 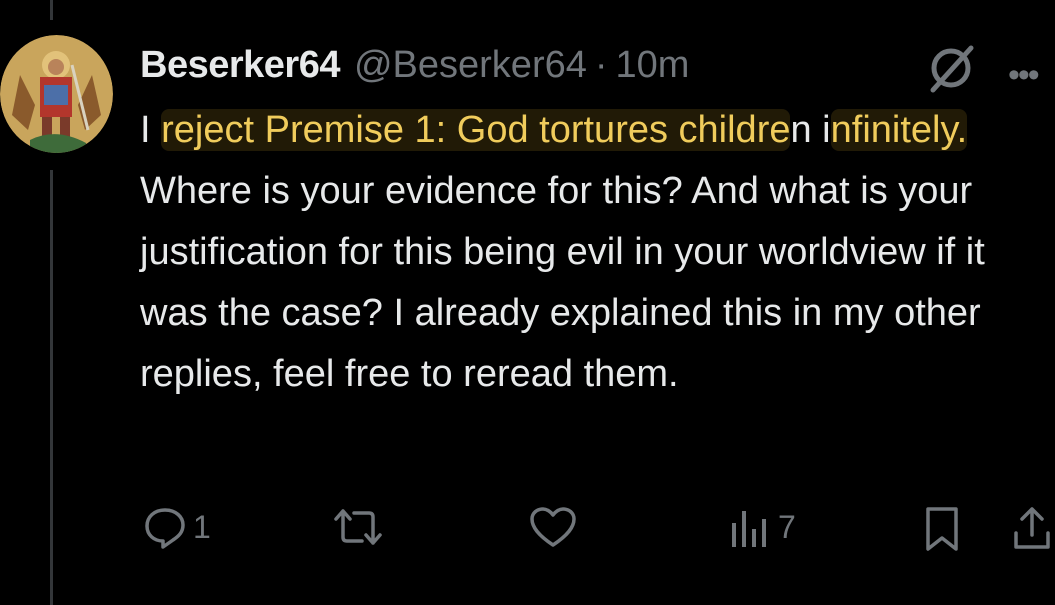 I want to click on handle: @Beserker64, so click(x=470, y=65).